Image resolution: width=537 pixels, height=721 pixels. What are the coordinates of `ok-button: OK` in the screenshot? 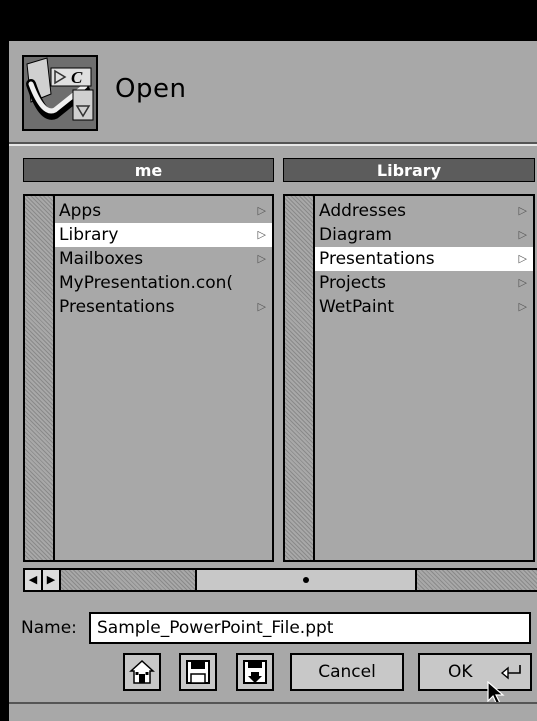 It's located at (475, 672).